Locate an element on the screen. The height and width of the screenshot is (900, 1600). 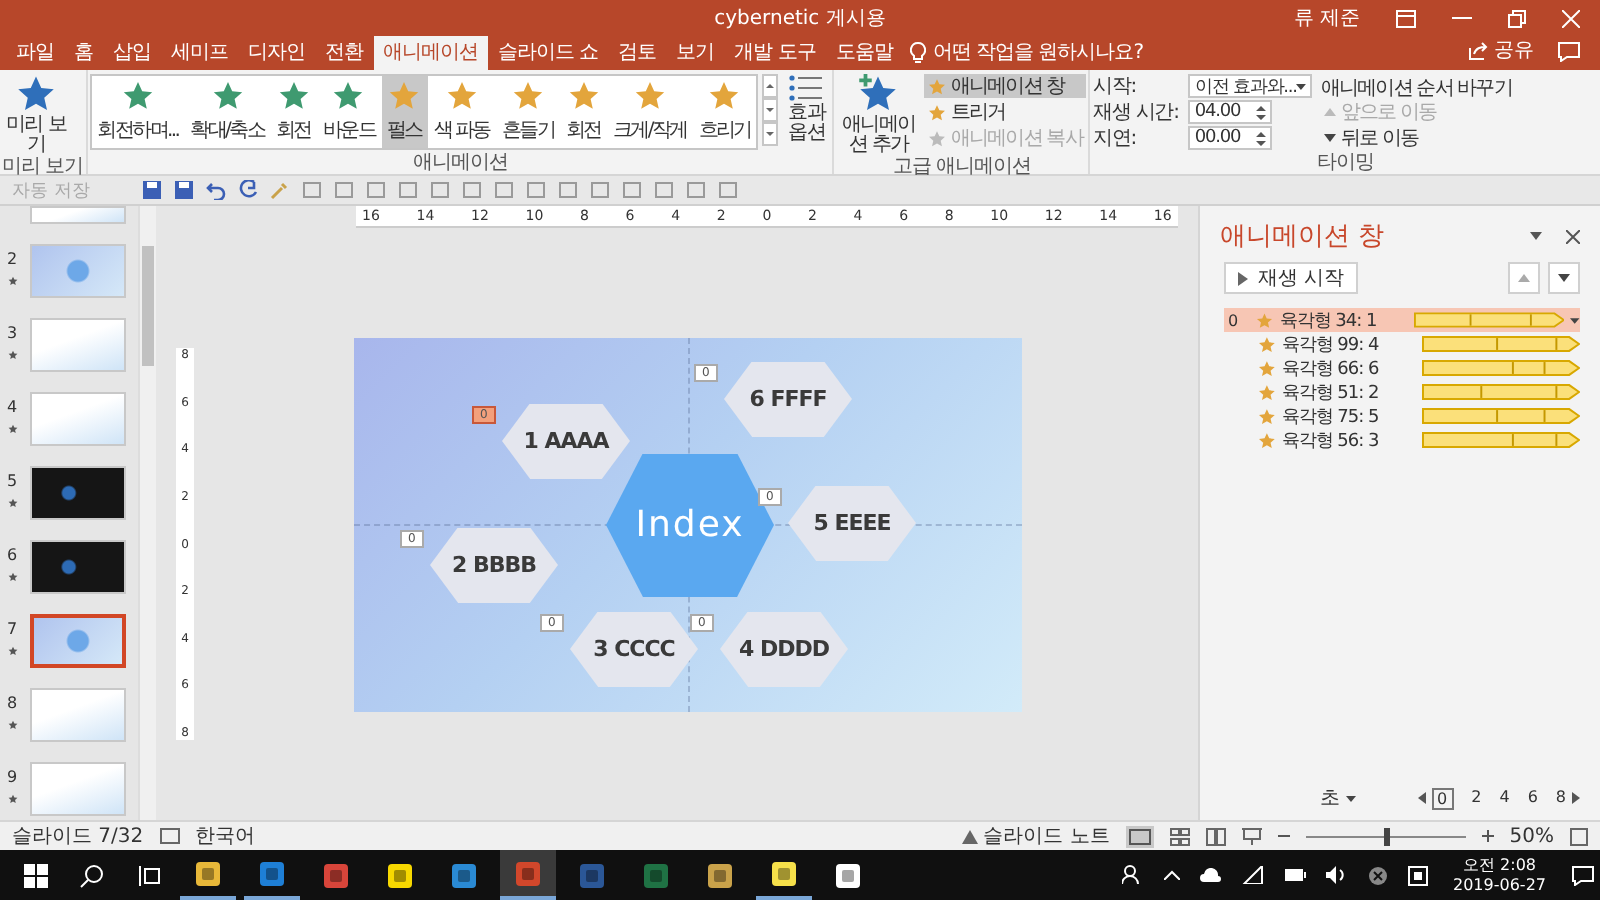
scroll-up-icon is located at coordinates (770, 86).